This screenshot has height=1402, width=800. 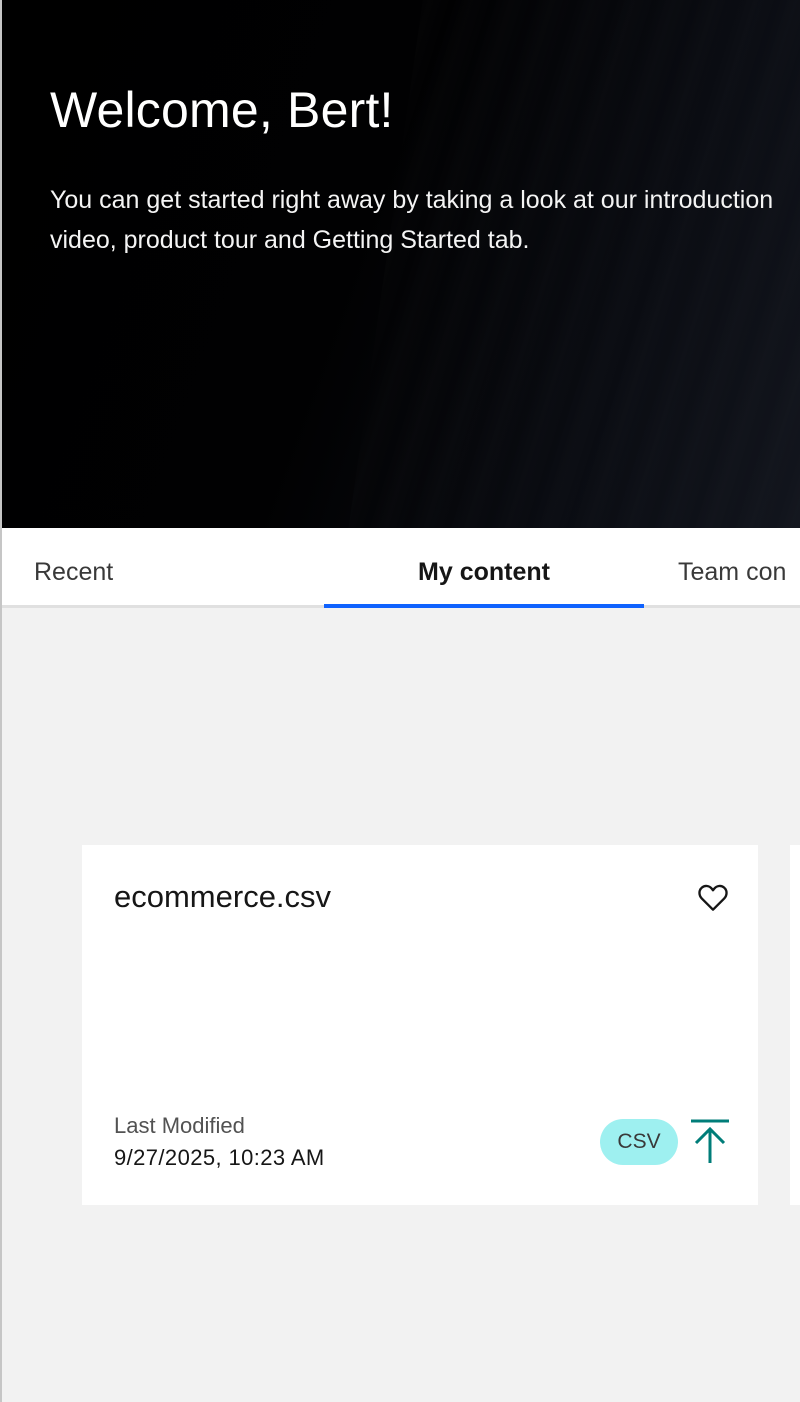 What do you see at coordinates (1, 701) in the screenshot?
I see `left-edge-divider` at bounding box center [1, 701].